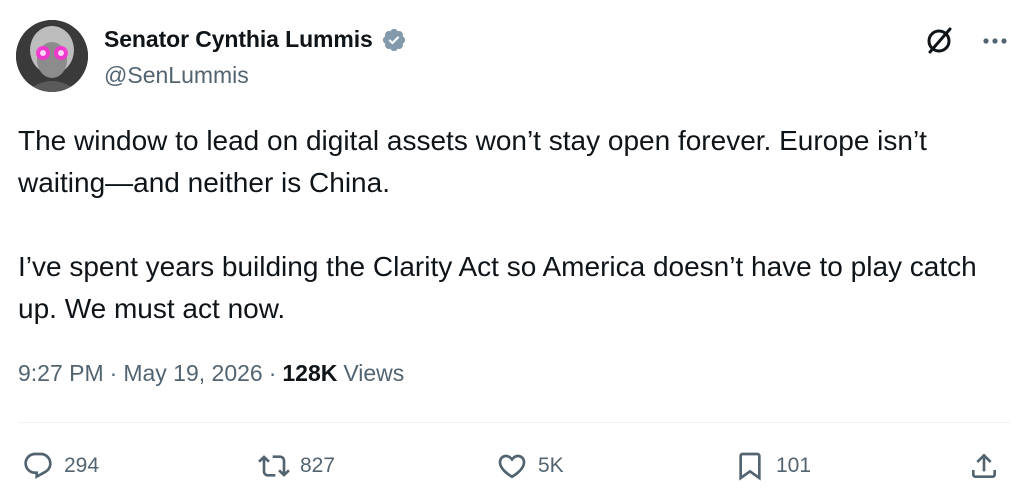  Describe the element at coordinates (60, 466) in the screenshot. I see `reply-button: 294` at that location.